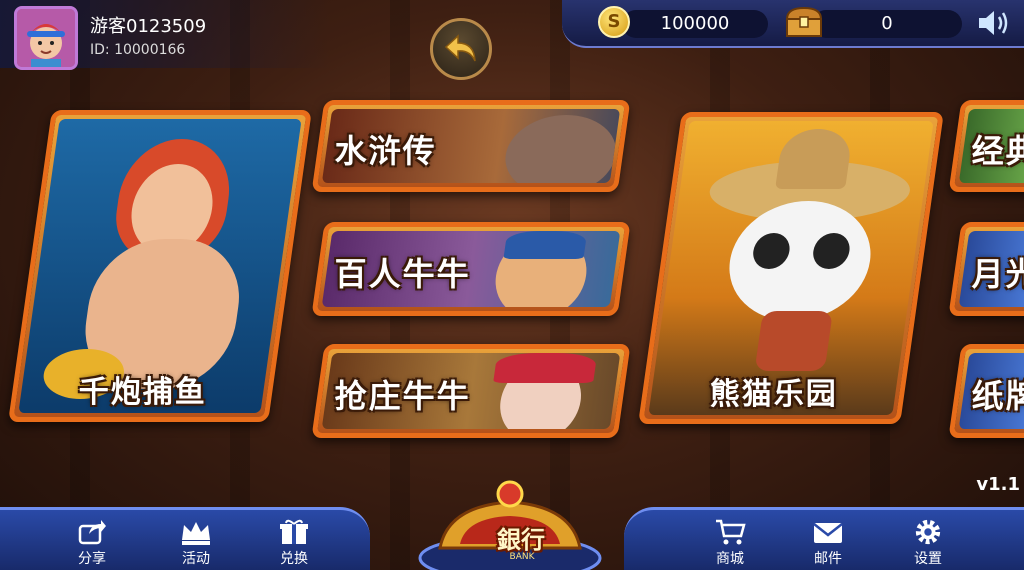 The height and width of the screenshot is (570, 1024). What do you see at coordinates (148, 26) in the screenshot?
I see `username: 游客0123509` at bounding box center [148, 26].